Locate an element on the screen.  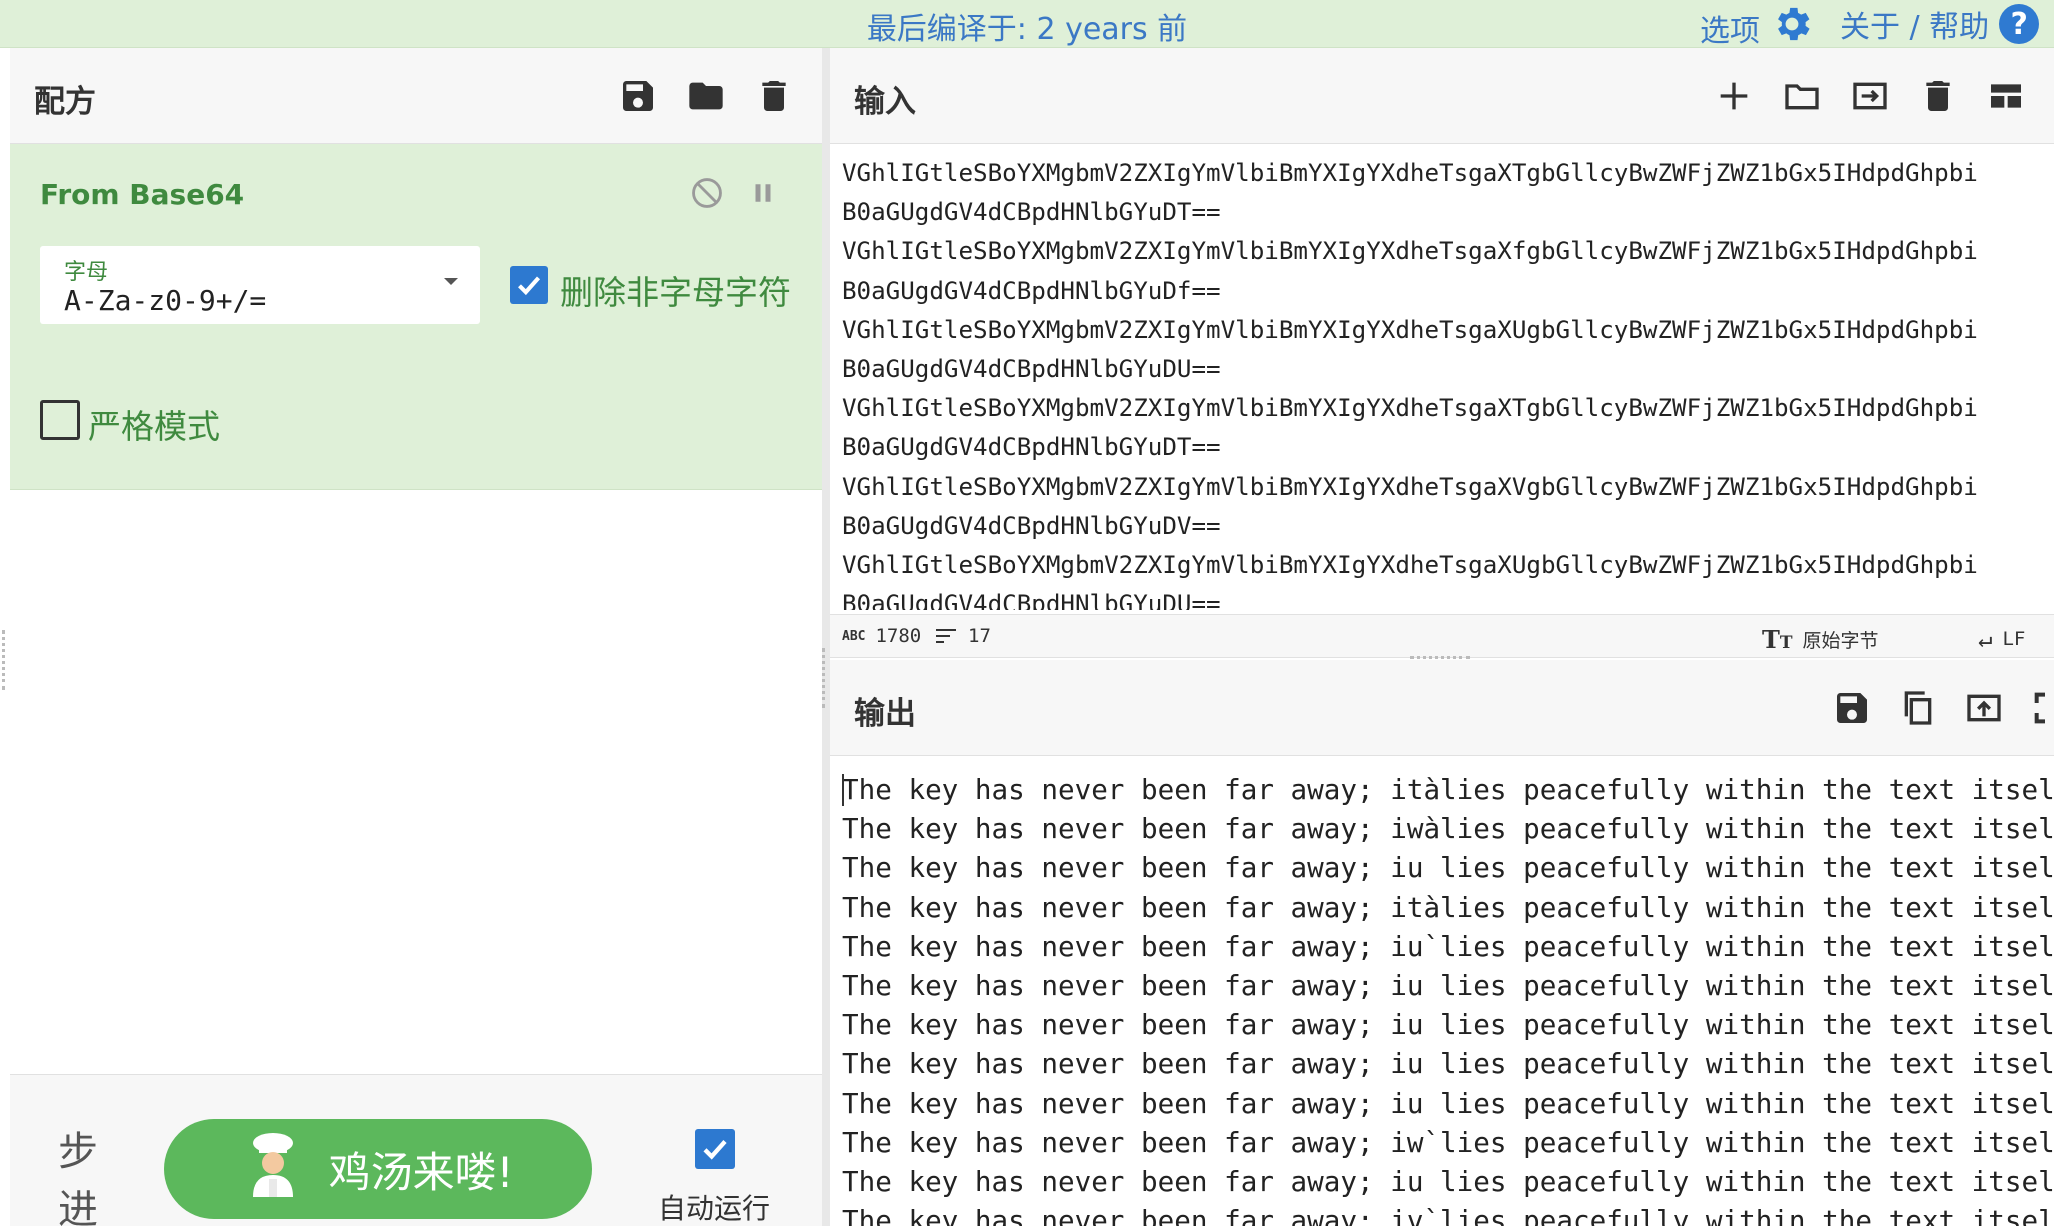
load-recipe-button is located at coordinates (706, 96).